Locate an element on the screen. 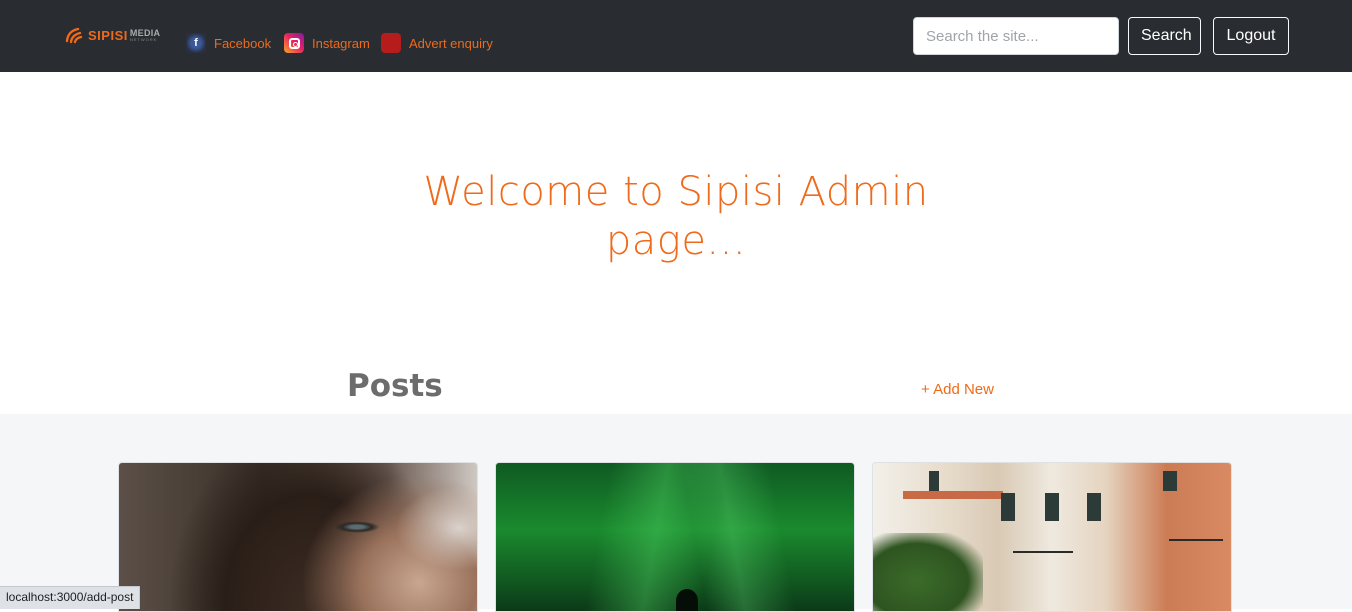 Image resolution: width=1352 pixels, height=612 pixels. roof-detail is located at coordinates (953, 495).